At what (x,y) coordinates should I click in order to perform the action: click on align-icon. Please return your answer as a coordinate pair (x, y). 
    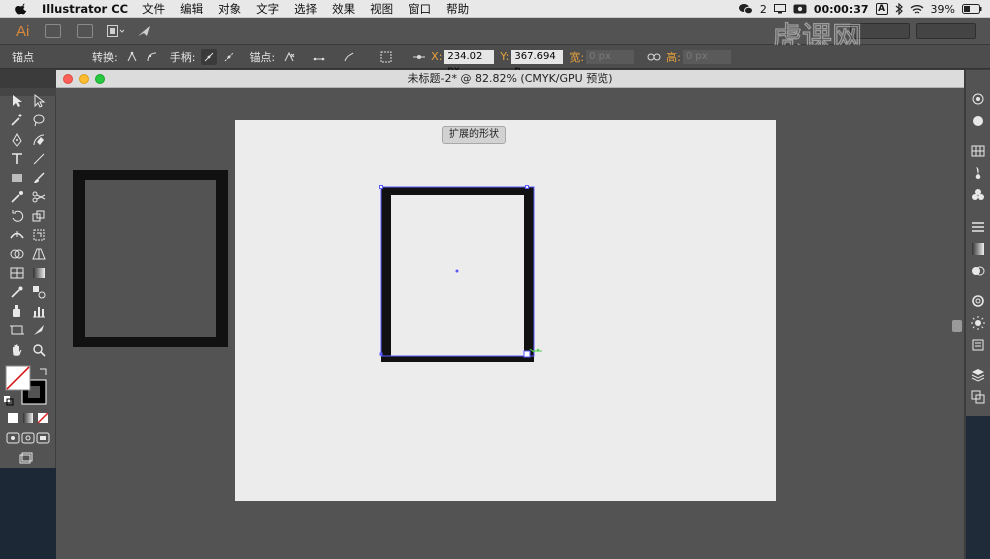
    Looking at the image, I should click on (387, 57).